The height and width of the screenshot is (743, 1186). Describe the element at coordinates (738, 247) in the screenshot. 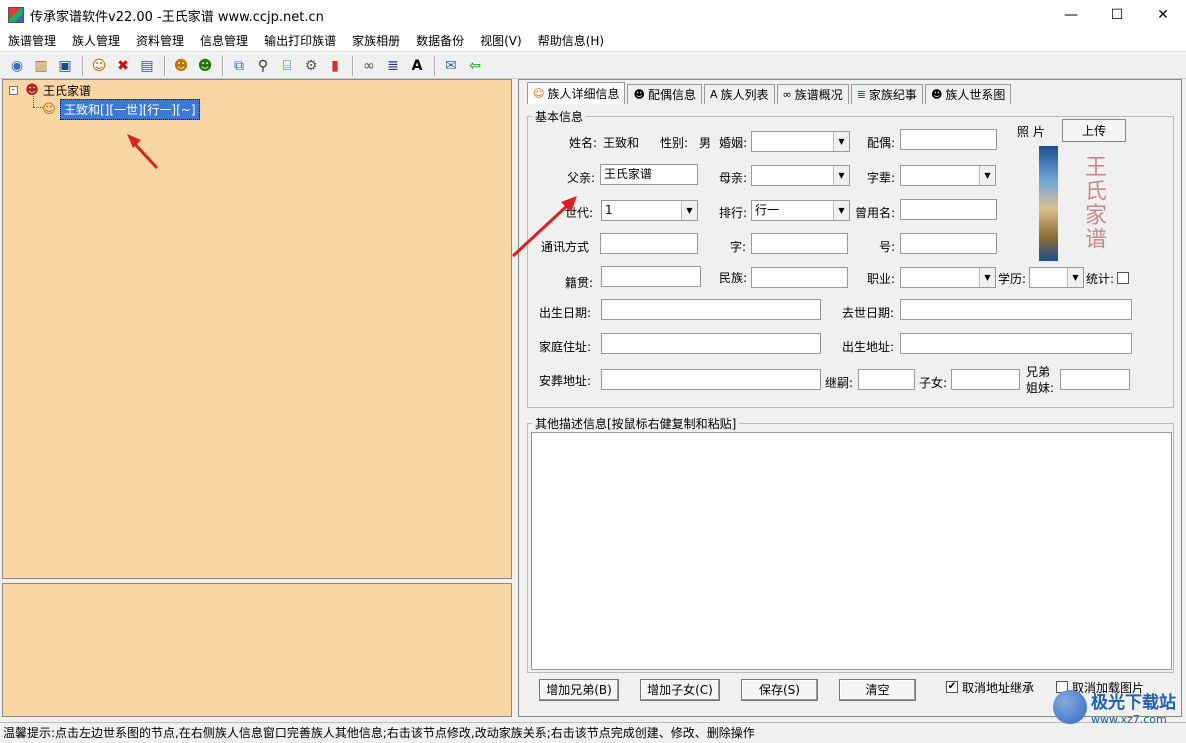

I see `courtesy-name-label: 字:` at that location.